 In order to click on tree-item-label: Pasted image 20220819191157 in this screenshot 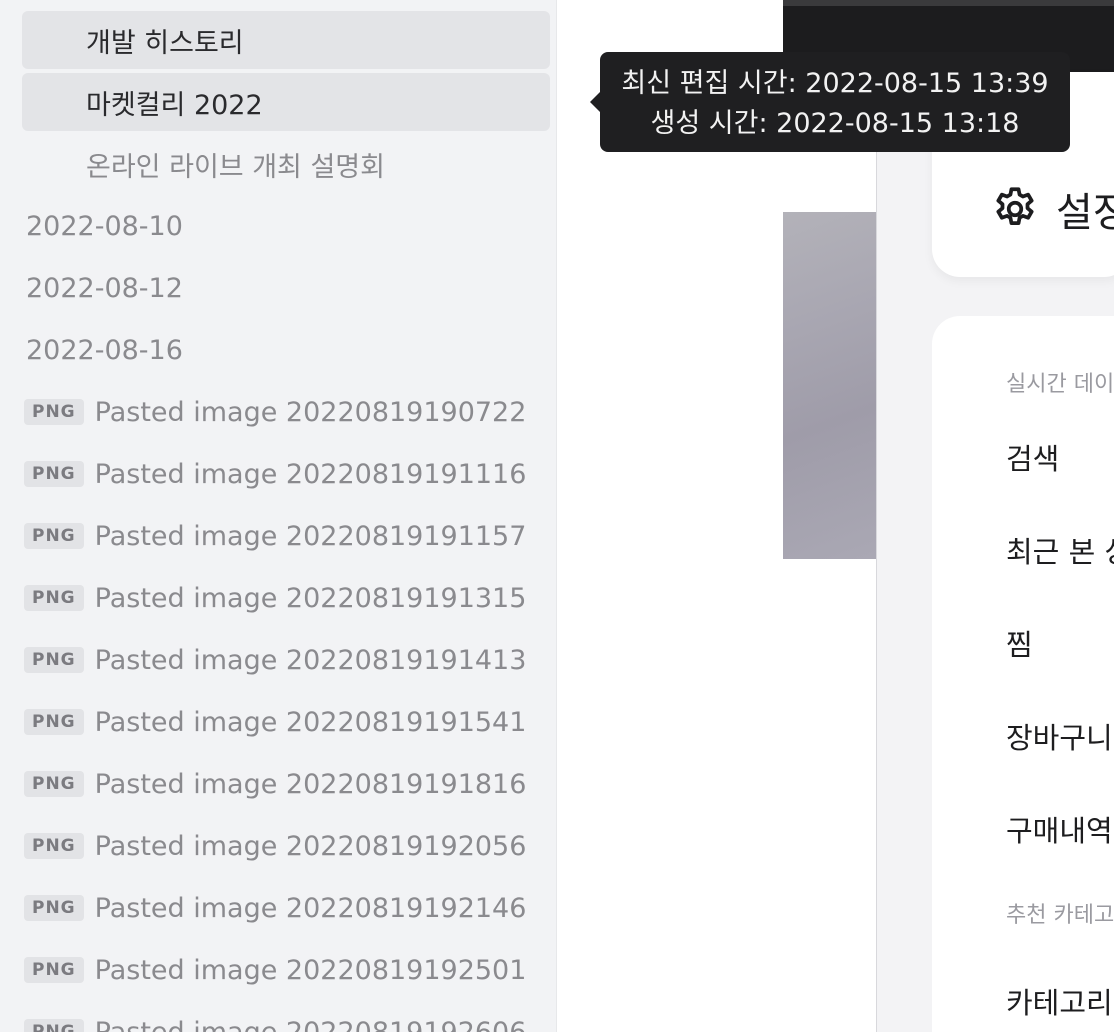, I will do `click(310, 536)`.